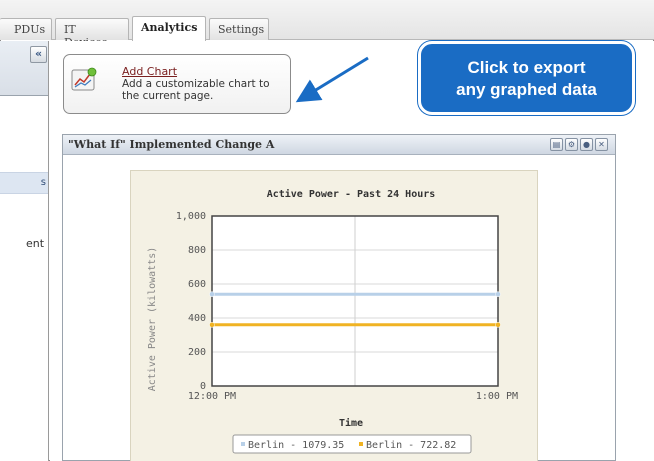  What do you see at coordinates (351, 423) in the screenshot?
I see `x-axis-label: Time` at bounding box center [351, 423].